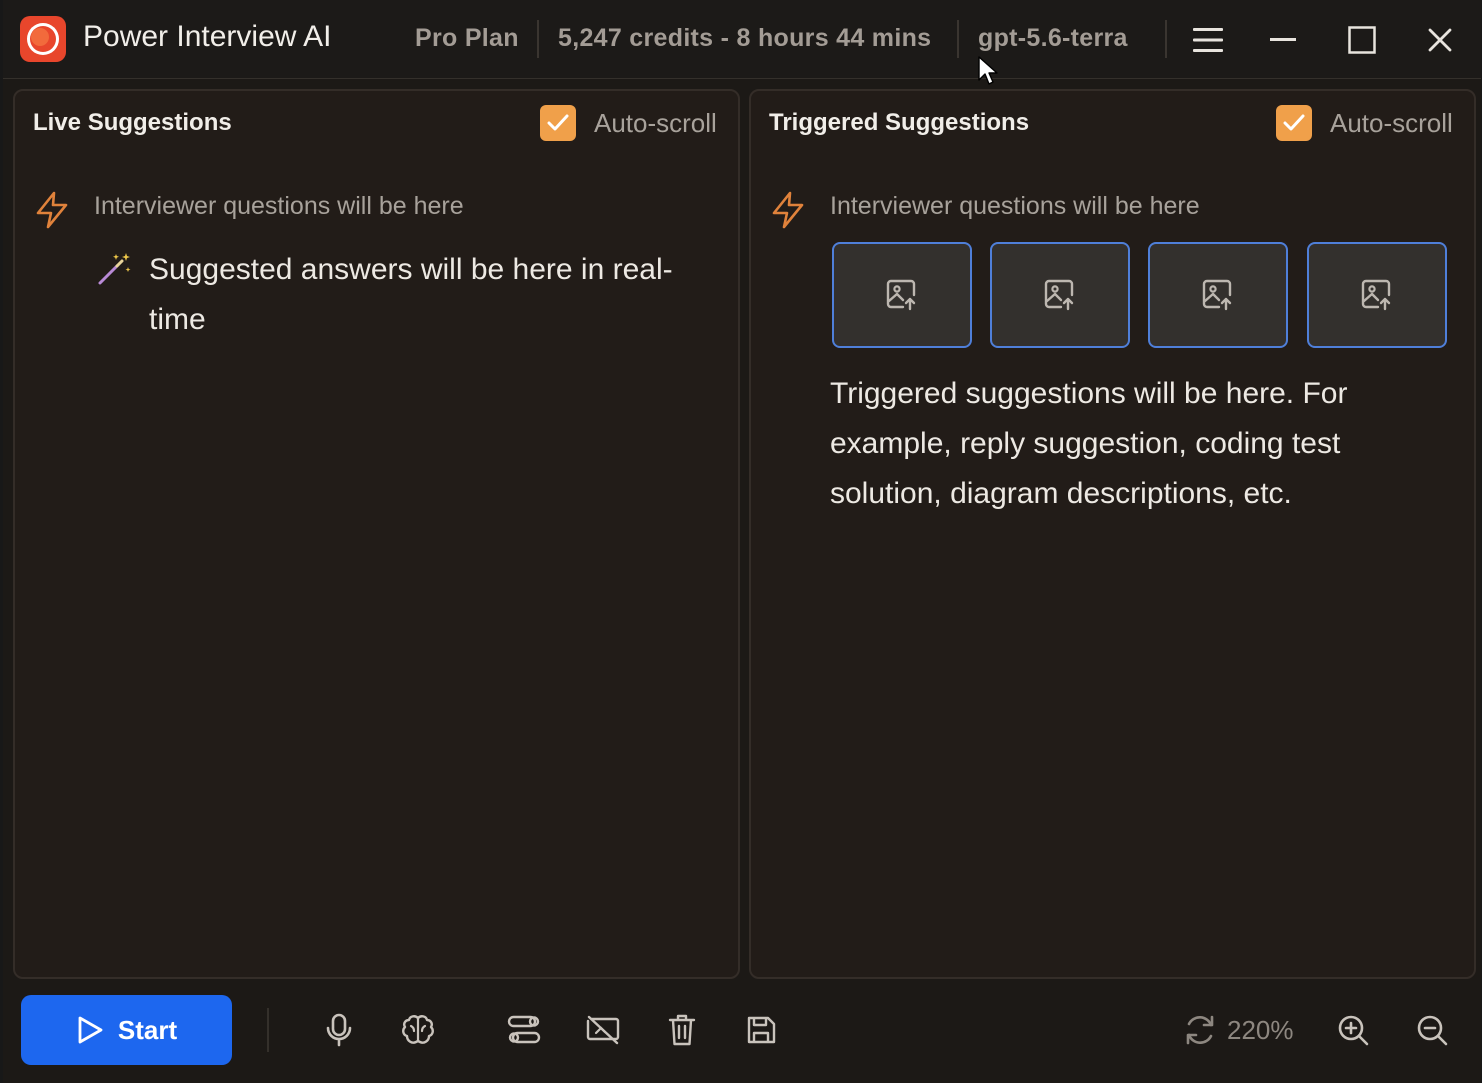 The image size is (1482, 1083). Describe the element at coordinates (1142, 295) in the screenshot. I see `image-upload-slots` at that location.